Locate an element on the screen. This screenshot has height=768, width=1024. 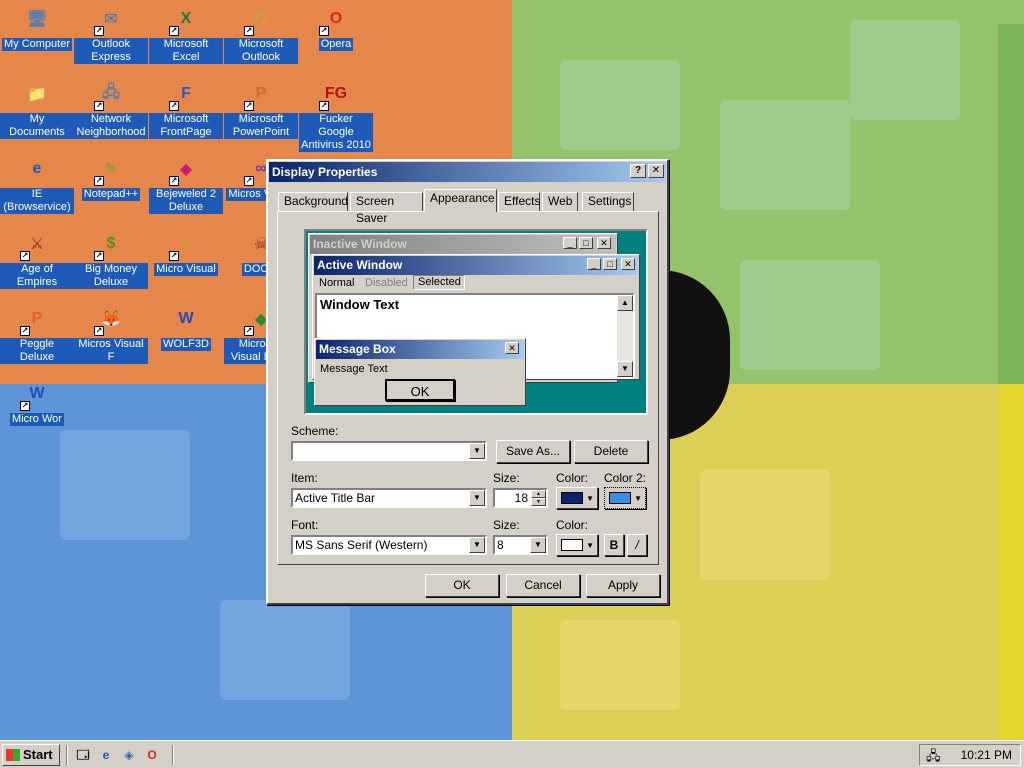
clock: 10:21 PM is located at coordinates (986, 755).